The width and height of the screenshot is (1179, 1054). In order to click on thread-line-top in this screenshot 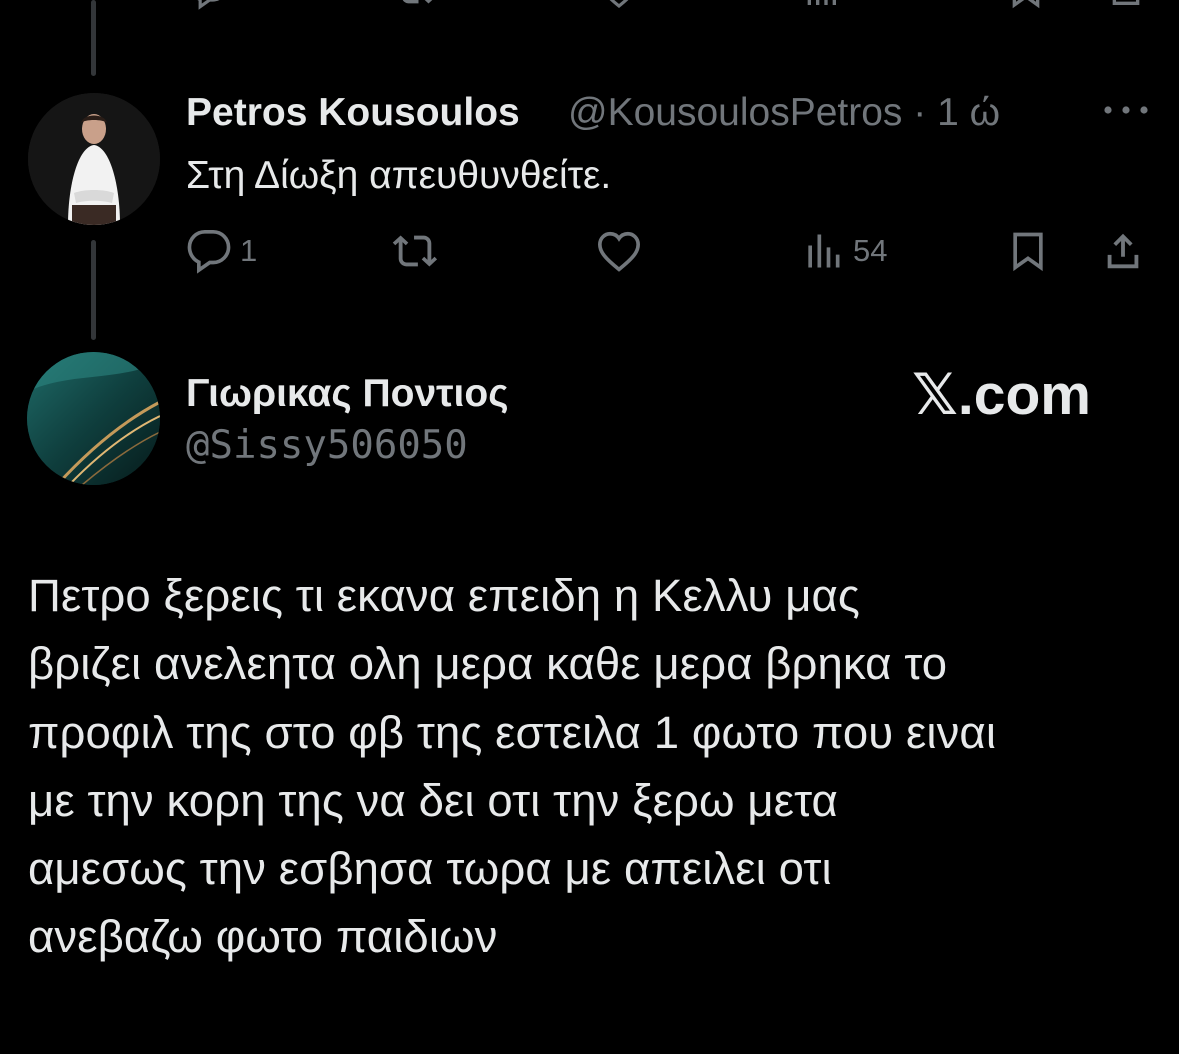, I will do `click(93, 38)`.